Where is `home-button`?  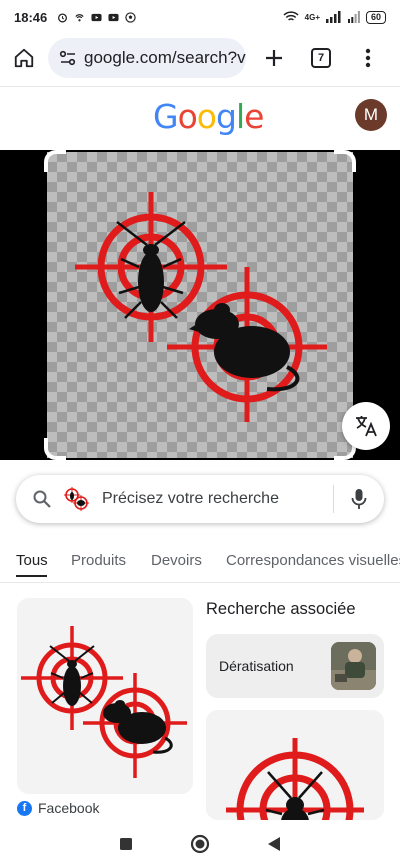
home-button is located at coordinates (24, 58).